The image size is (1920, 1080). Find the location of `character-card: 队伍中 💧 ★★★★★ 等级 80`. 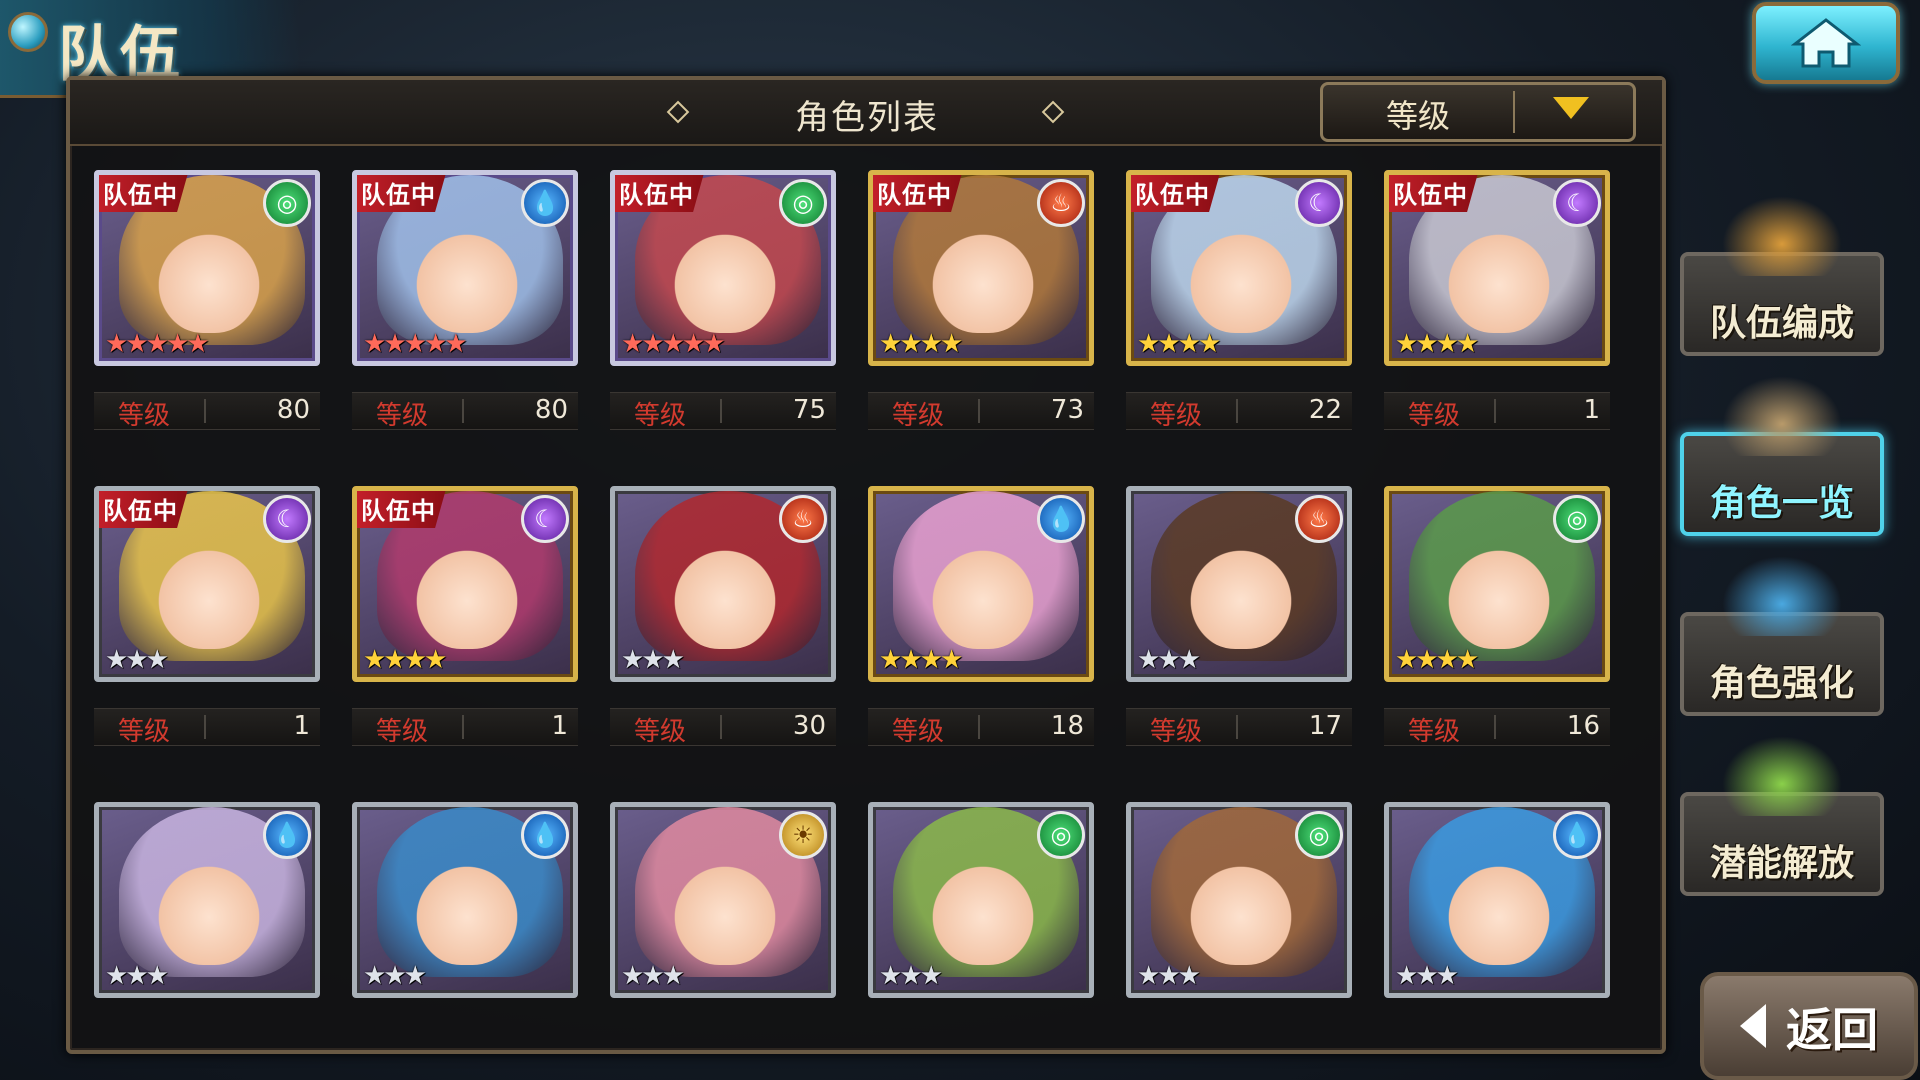

character-card: 队伍中 💧 ★★★★★ 等级 80 is located at coordinates (465, 300).